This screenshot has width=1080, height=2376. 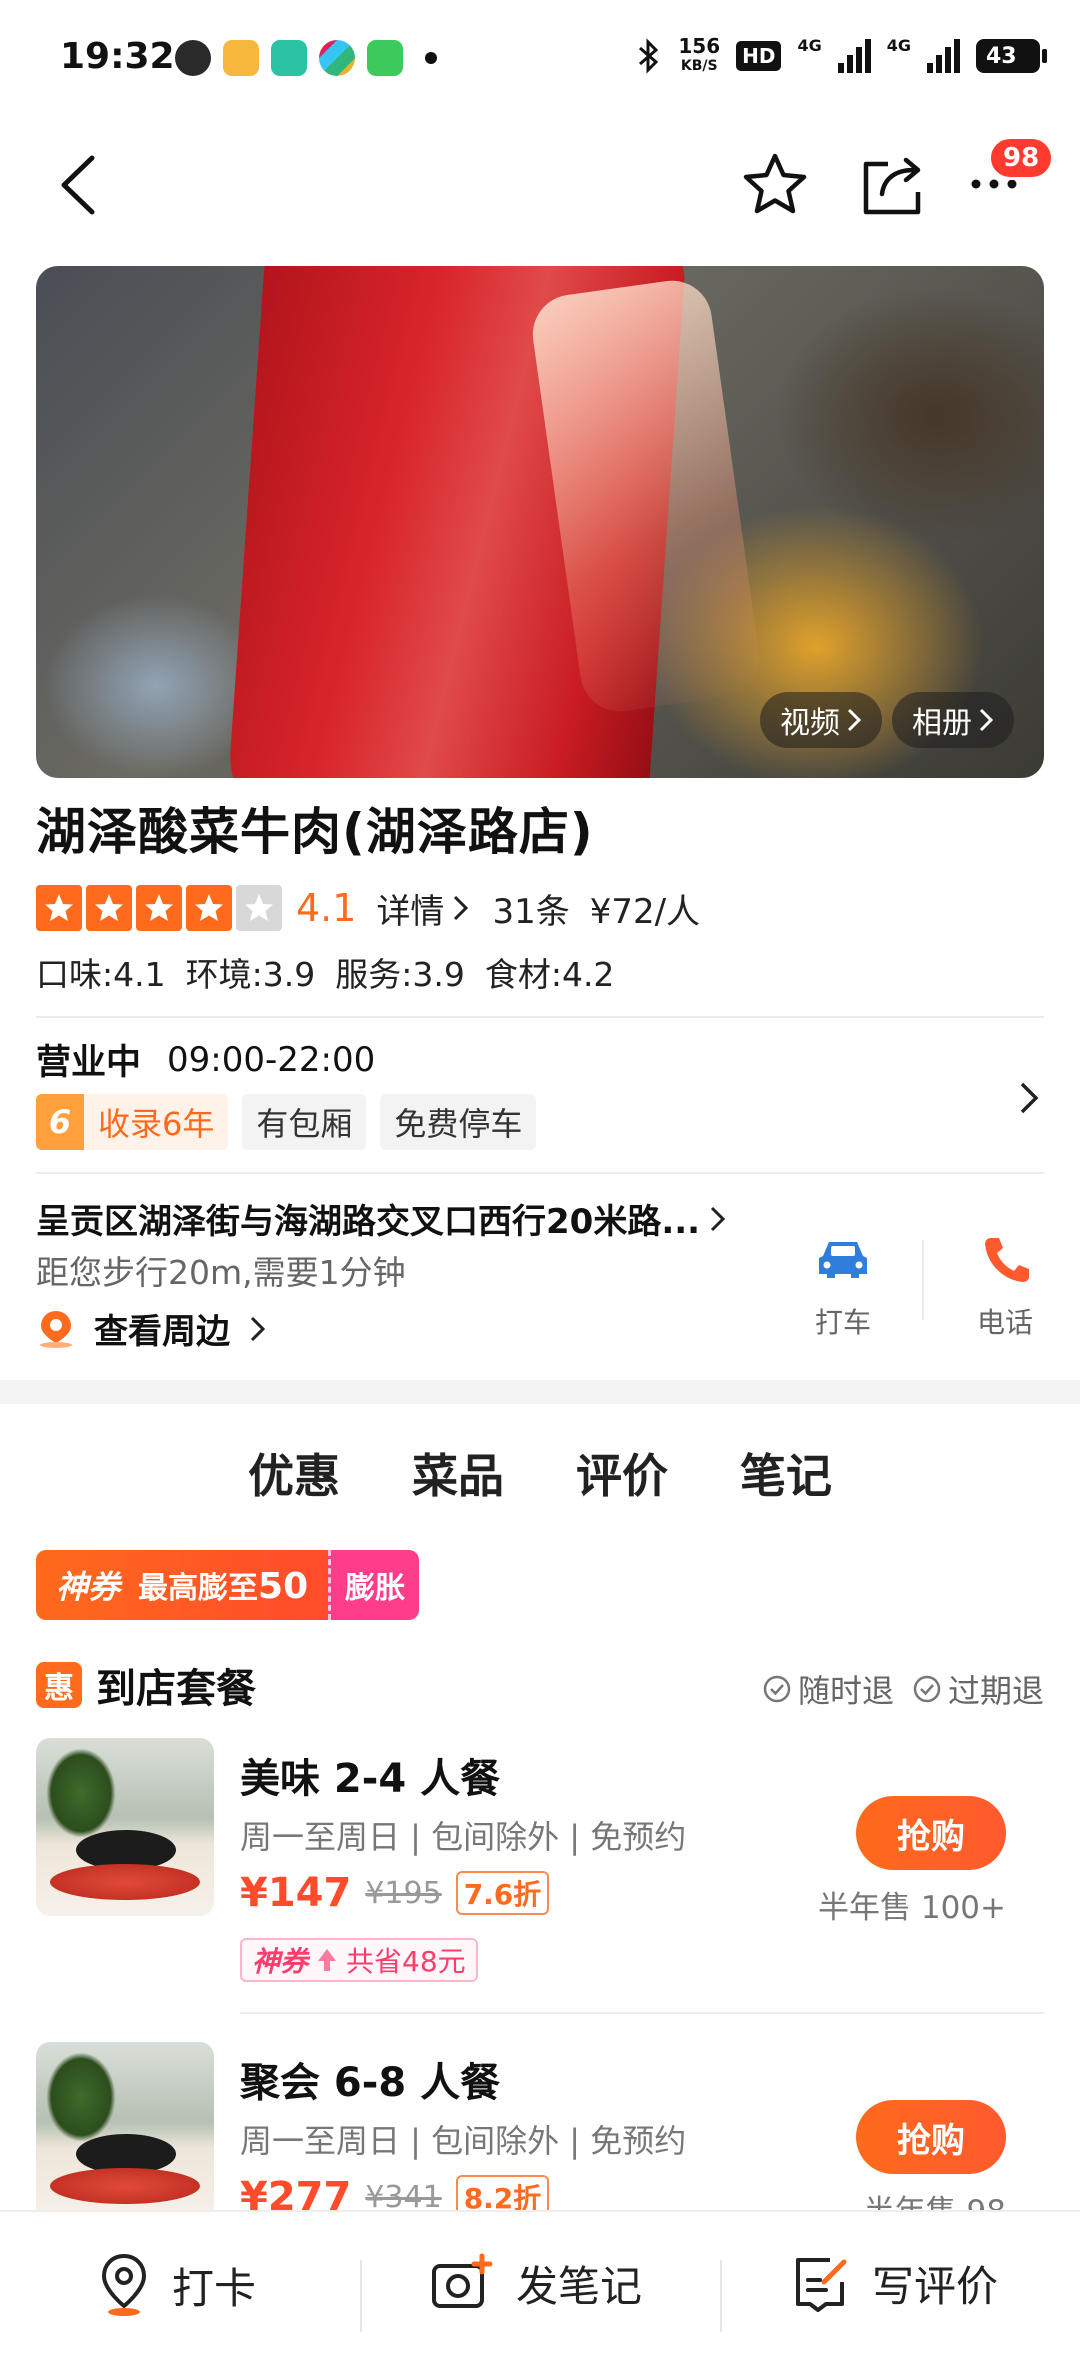 What do you see at coordinates (286, 1122) in the screenshot?
I see `shop-tags: 6 收录6年 有包厢 免费停车` at bounding box center [286, 1122].